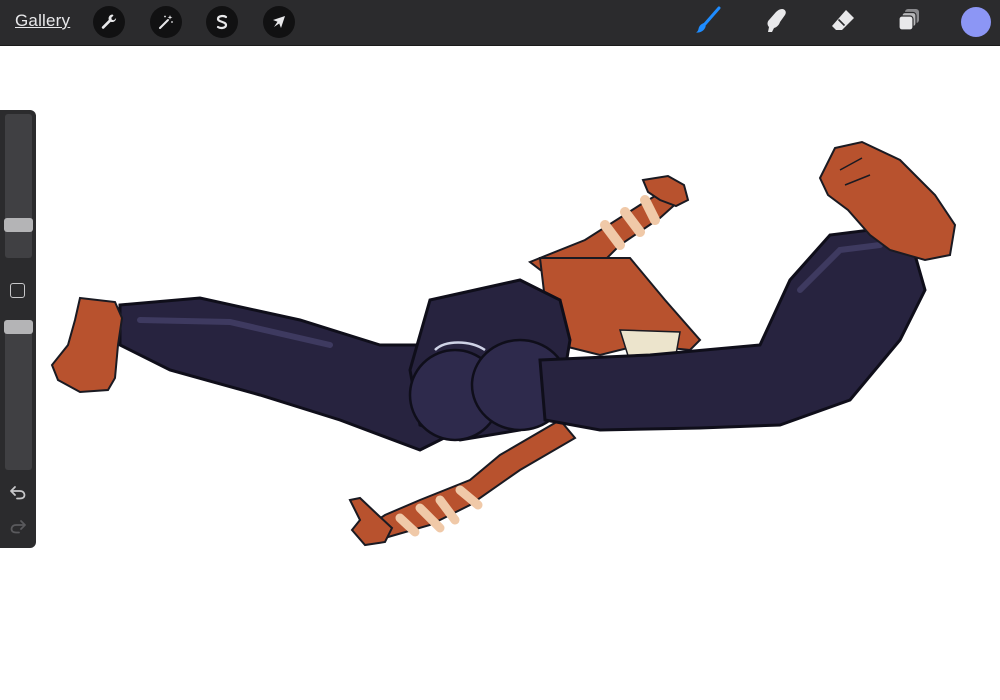 The width and height of the screenshot is (1000, 700). I want to click on wrench-icon, so click(109, 22).